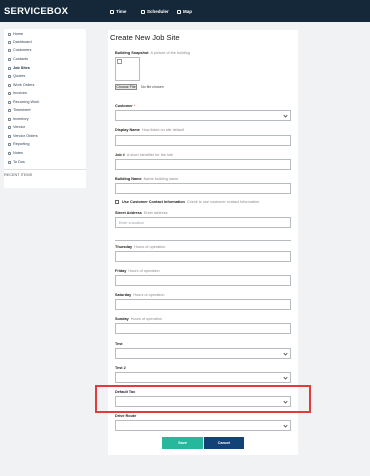 Image resolution: width=370 pixels, height=476 pixels. I want to click on sidebar-item-to-dos: To Dos, so click(16, 162).